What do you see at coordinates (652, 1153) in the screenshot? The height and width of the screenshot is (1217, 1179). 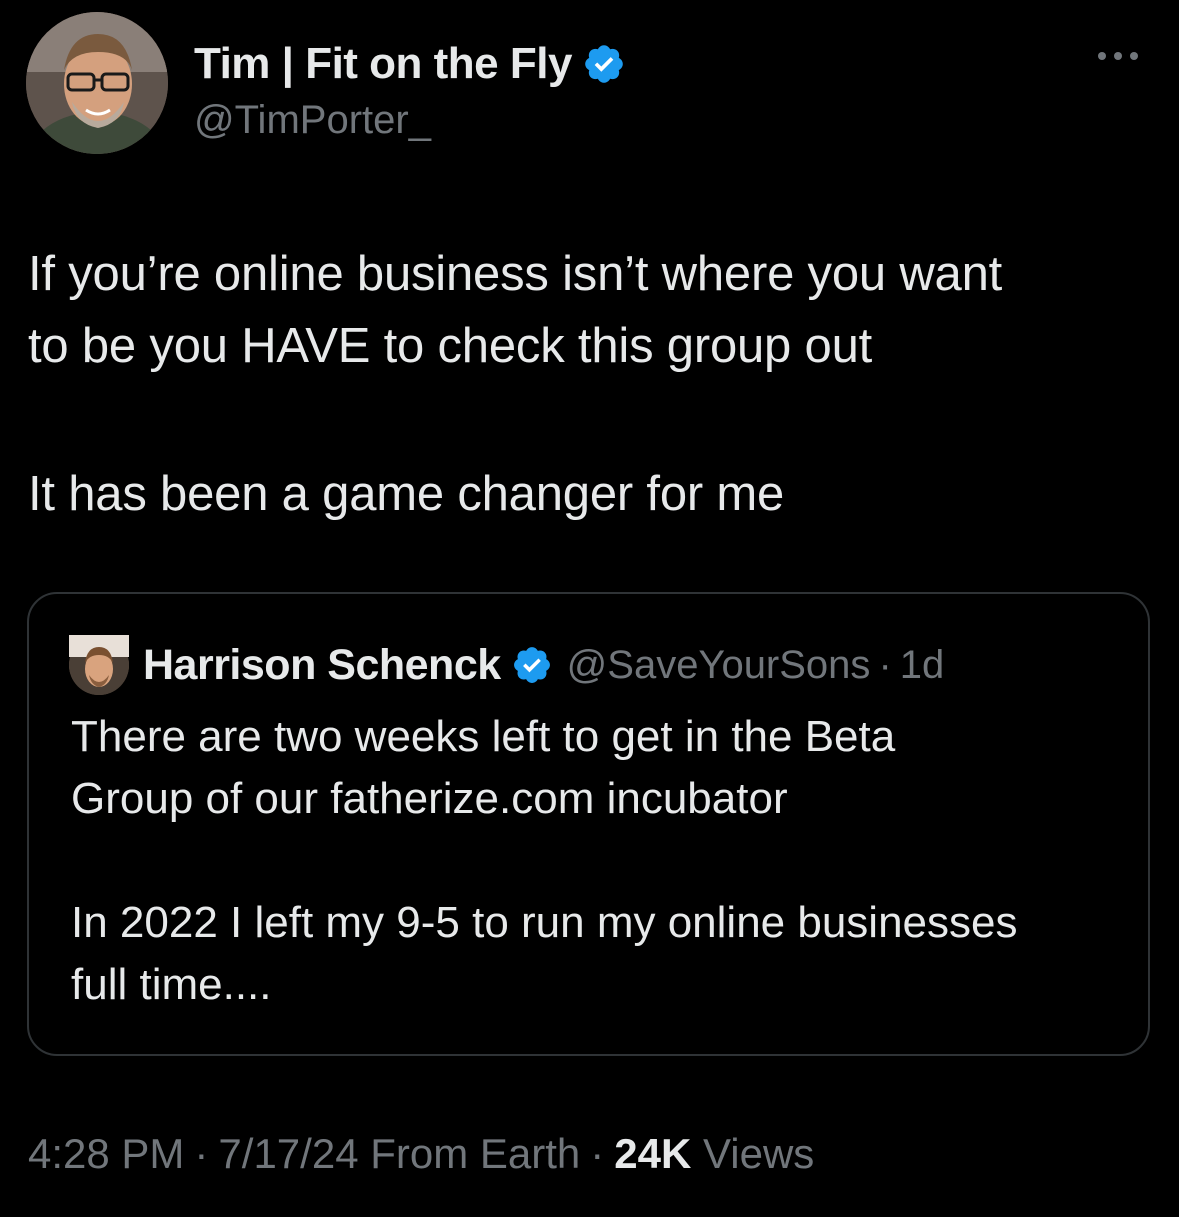 I see `views-count: 24K` at bounding box center [652, 1153].